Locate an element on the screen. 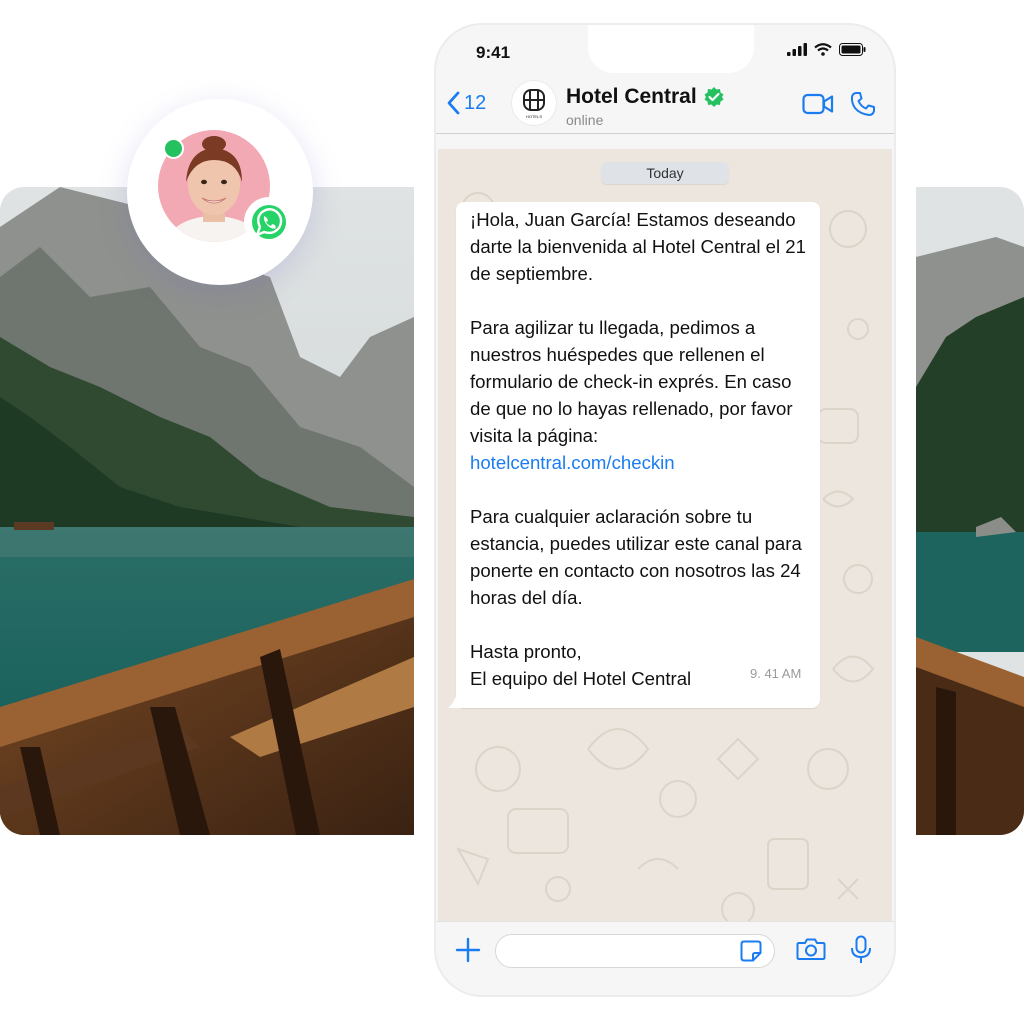 The image size is (1024, 1020). message-bubble-tail is located at coordinates (455, 698).